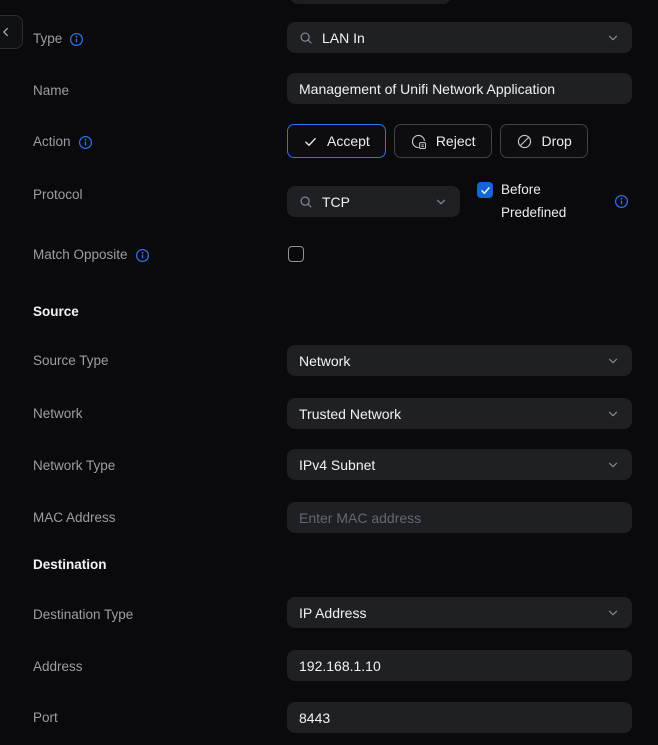  I want to click on mac-address-input, so click(459, 517).